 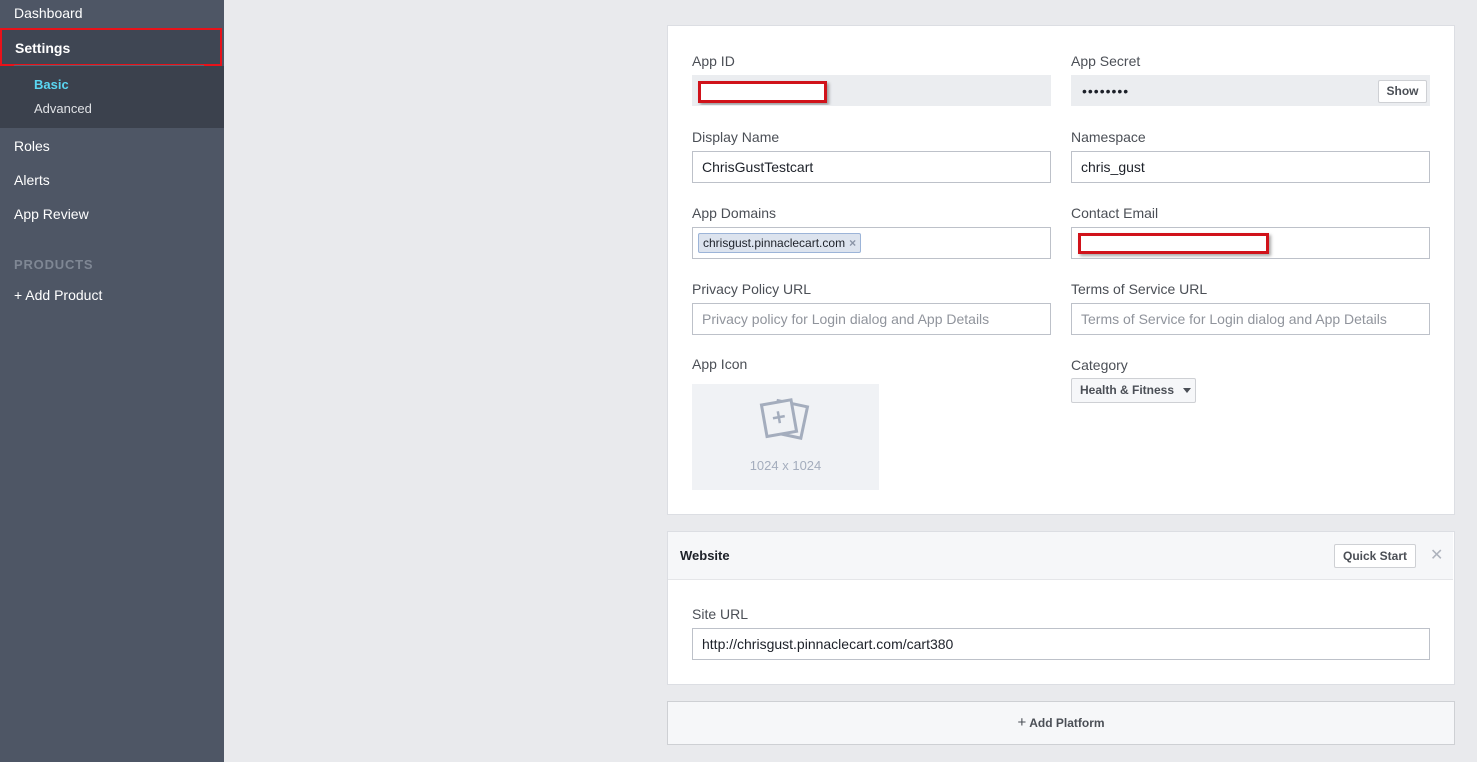 What do you see at coordinates (1108, 137) in the screenshot?
I see `namespace-label: Namespace` at bounding box center [1108, 137].